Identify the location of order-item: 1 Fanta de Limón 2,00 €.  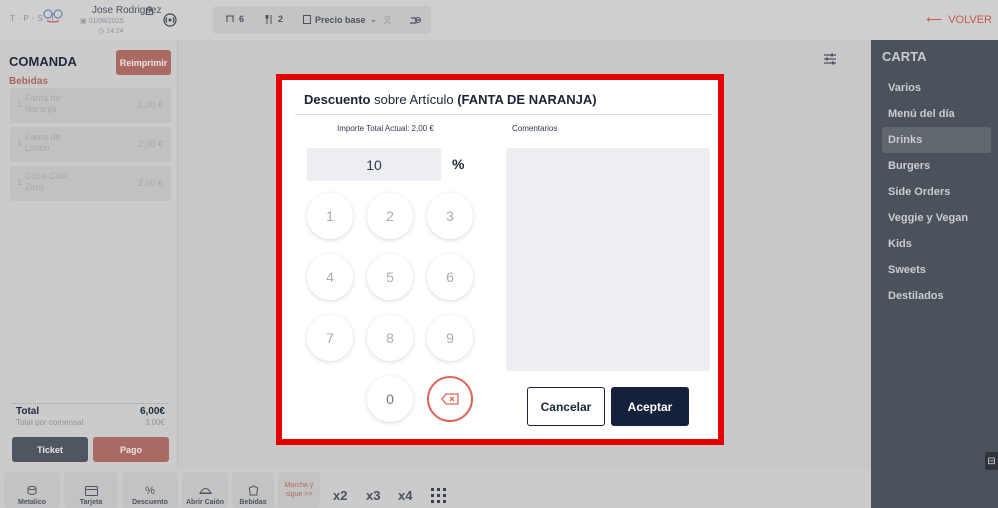
(90, 144).